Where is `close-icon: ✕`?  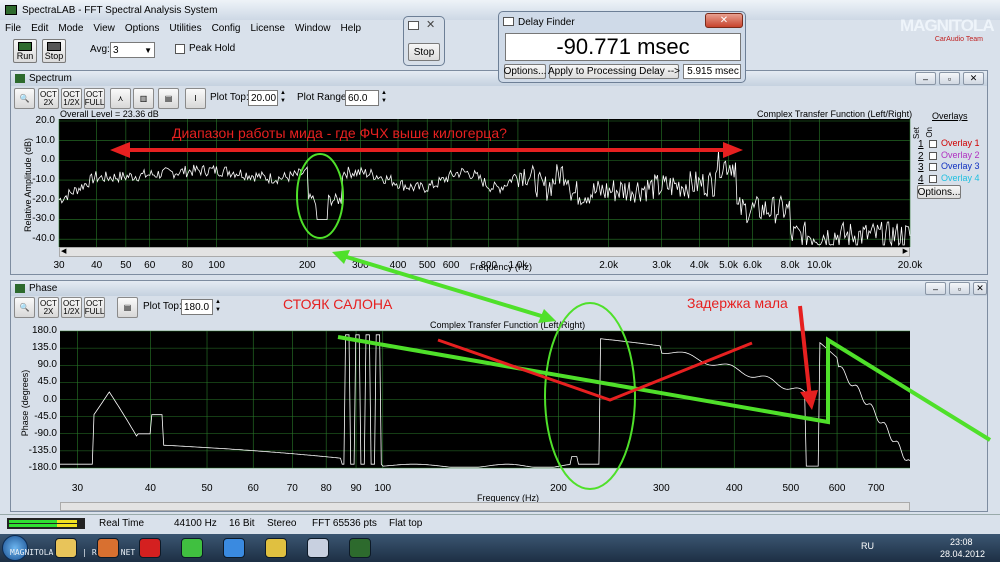
close-icon: ✕ is located at coordinates (430, 24).